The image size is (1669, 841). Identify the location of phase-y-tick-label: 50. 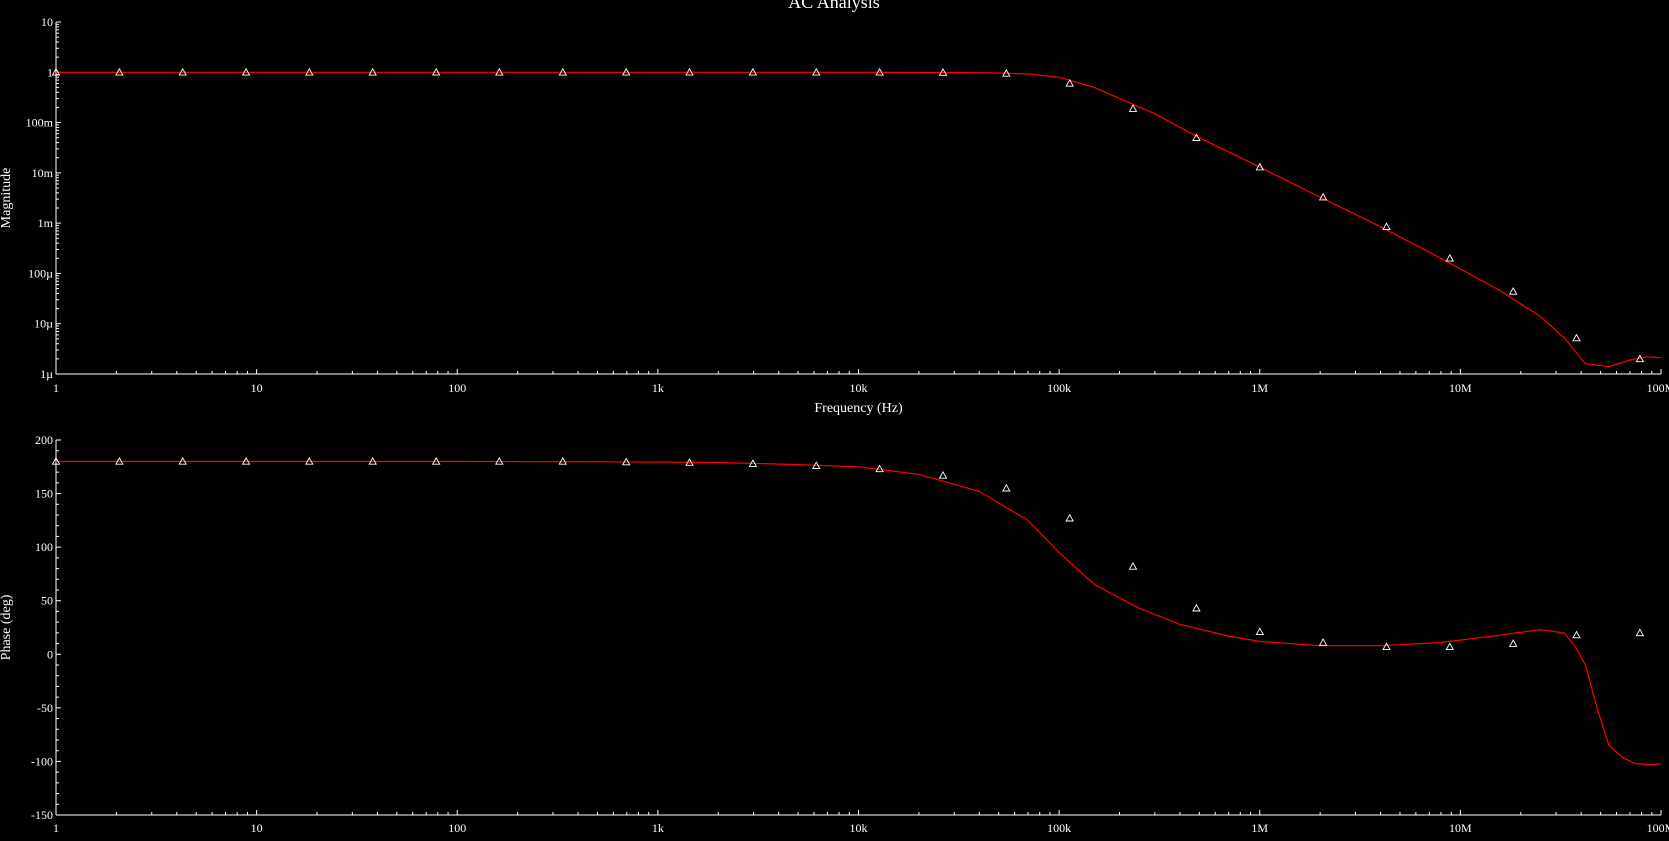
(47, 601).